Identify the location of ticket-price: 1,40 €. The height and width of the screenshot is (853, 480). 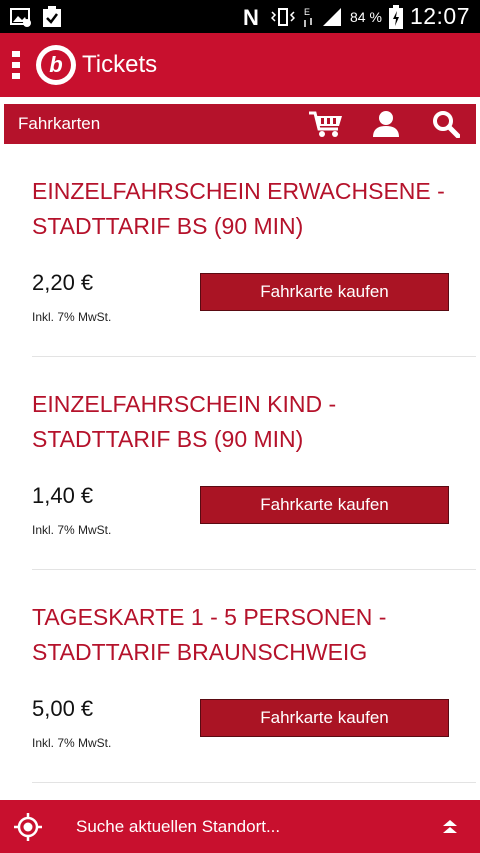
(63, 495).